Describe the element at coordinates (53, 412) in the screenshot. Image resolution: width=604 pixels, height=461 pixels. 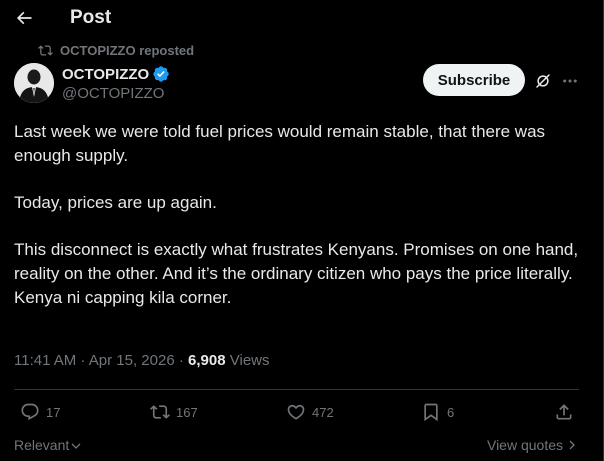
I see `reply-count: 17` at that location.